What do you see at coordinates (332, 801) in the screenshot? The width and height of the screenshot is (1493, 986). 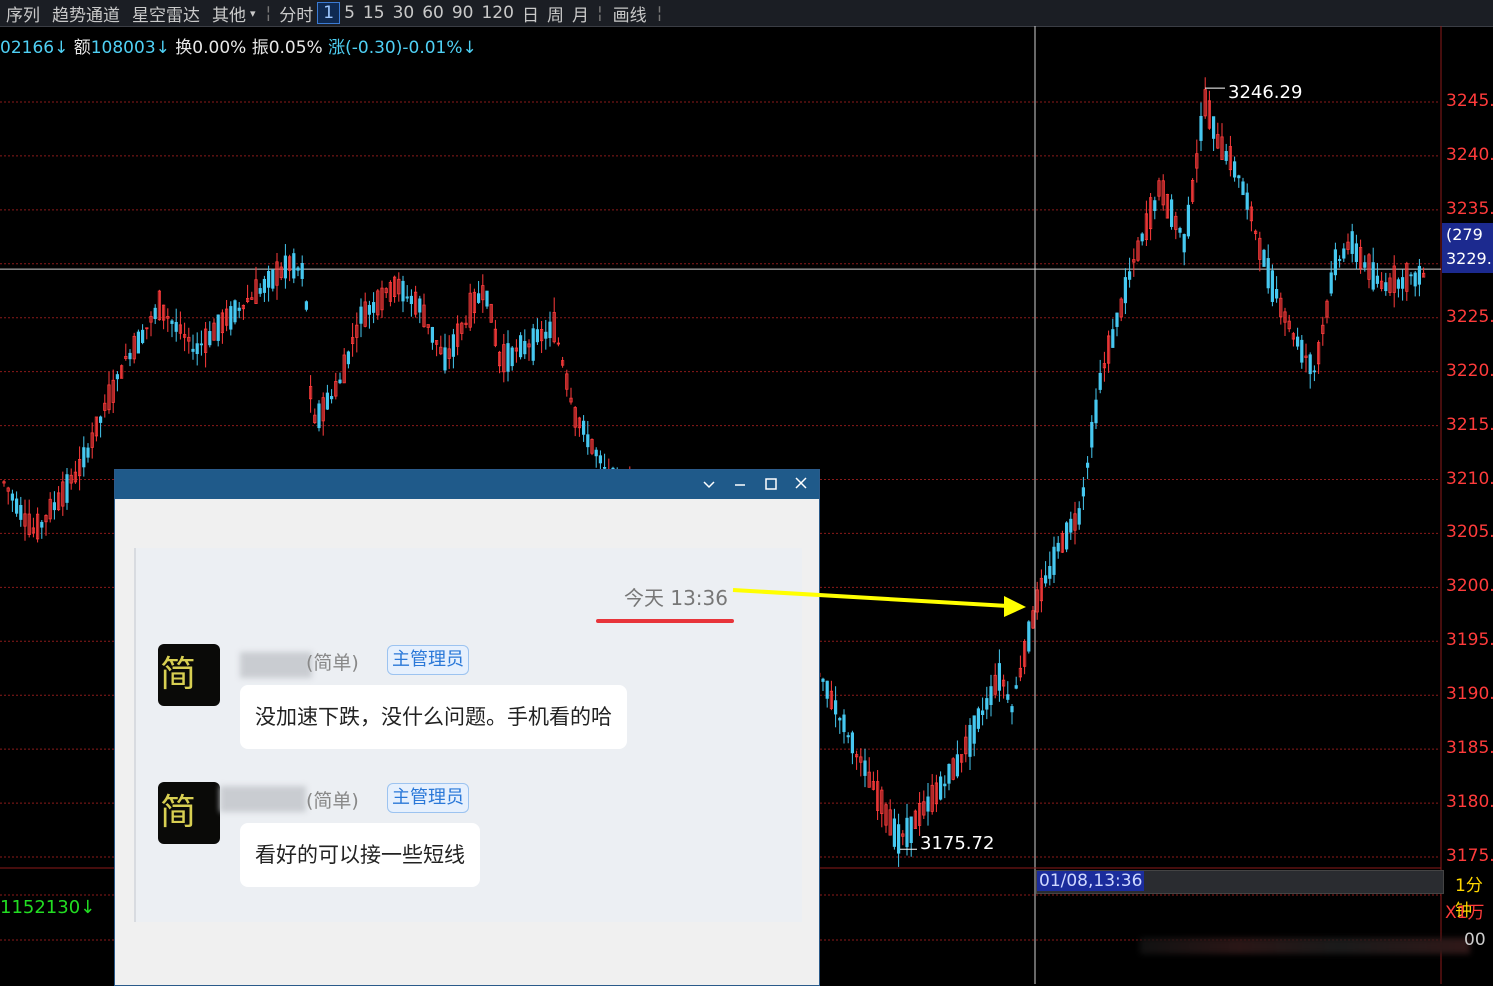 I see `sender-name-suffix: (简单)` at bounding box center [332, 801].